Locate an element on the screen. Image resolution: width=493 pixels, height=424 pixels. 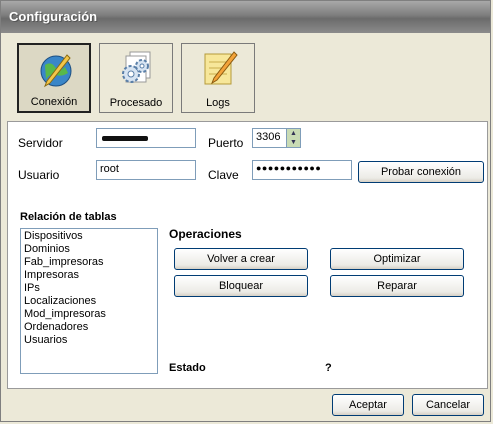
stepper-up-icon: ▲ is located at coordinates (293, 133).